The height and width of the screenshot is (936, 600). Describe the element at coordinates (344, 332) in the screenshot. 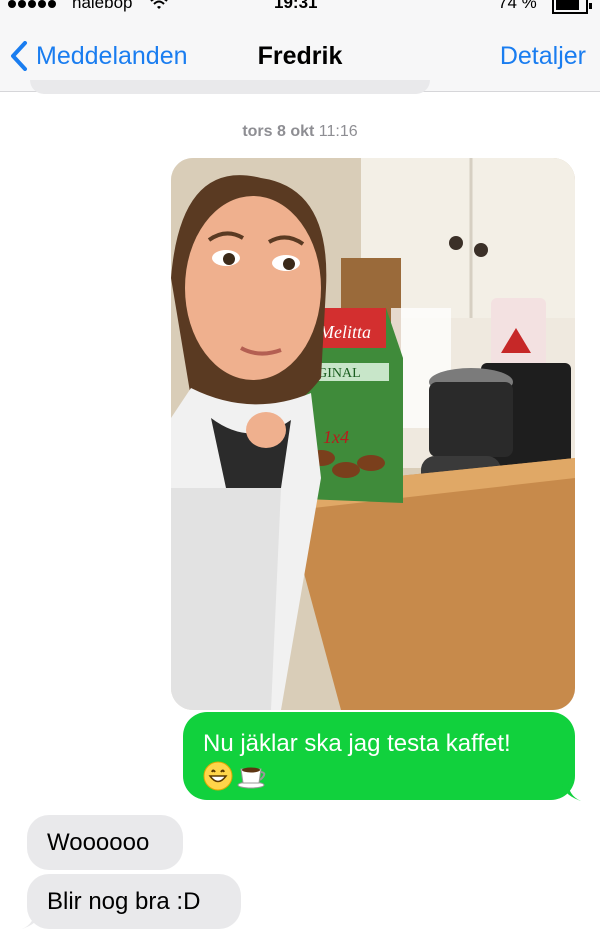

I see `box-brand-text: Melitta` at that location.